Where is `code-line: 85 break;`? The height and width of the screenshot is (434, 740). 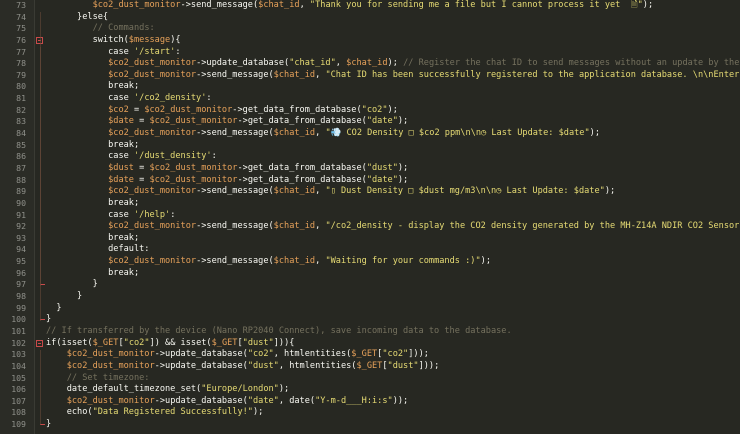 code-line: 85 break; is located at coordinates (370, 146).